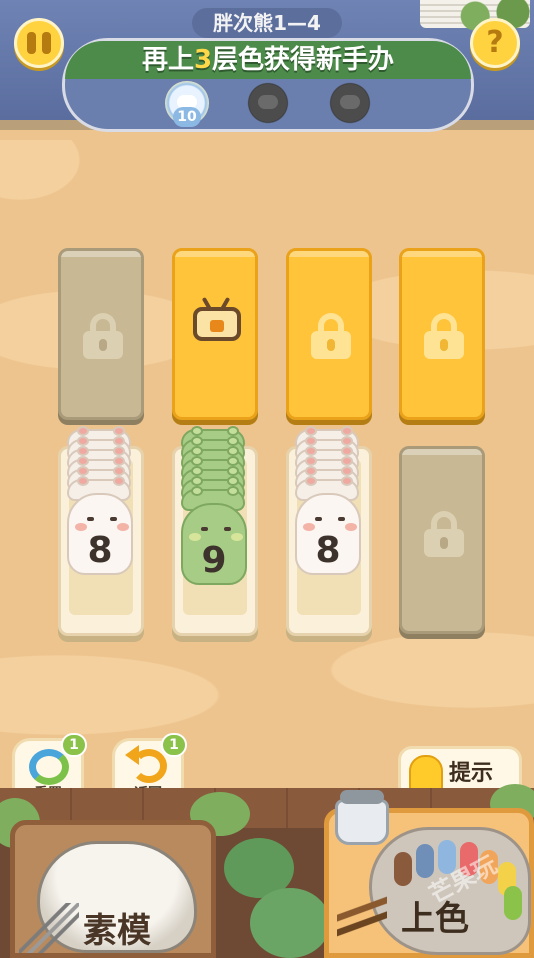  What do you see at coordinates (268, 60) in the screenshot?
I see `goal-text: 再上3层色获得新手办` at bounding box center [268, 60].